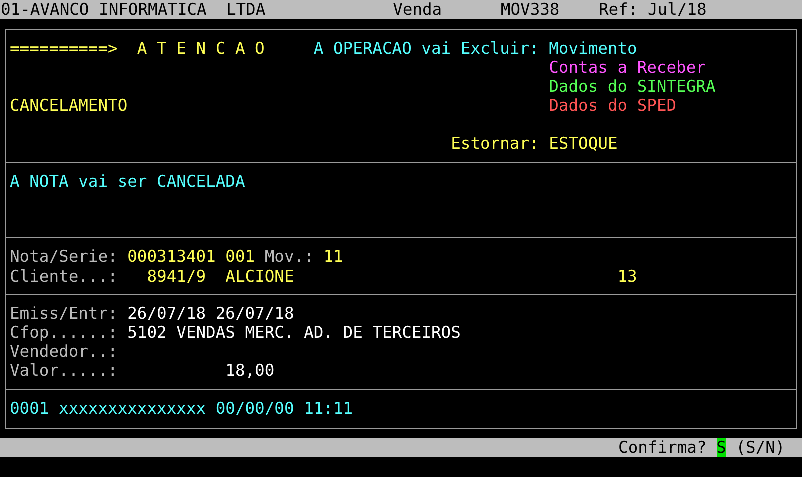  Describe the element at coordinates (176, 276) in the screenshot. I see `field-value: 8941/9` at that location.